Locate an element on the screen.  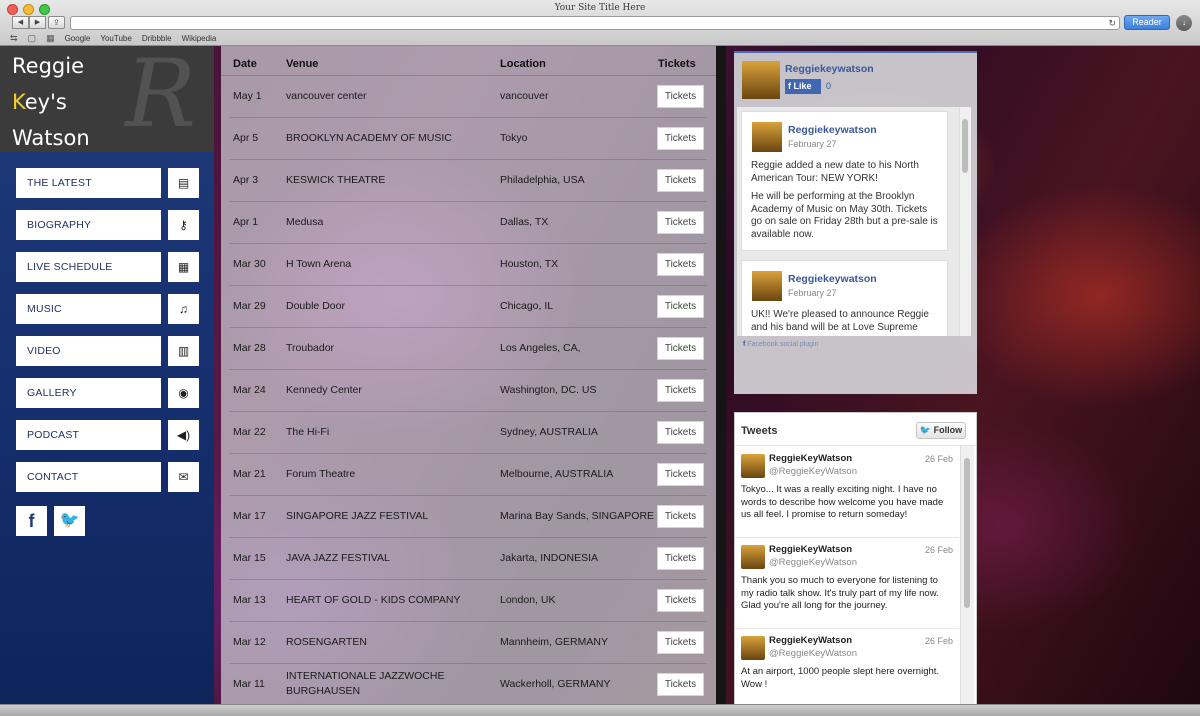
speaker-icon: ◀) is located at coordinates (183, 435).